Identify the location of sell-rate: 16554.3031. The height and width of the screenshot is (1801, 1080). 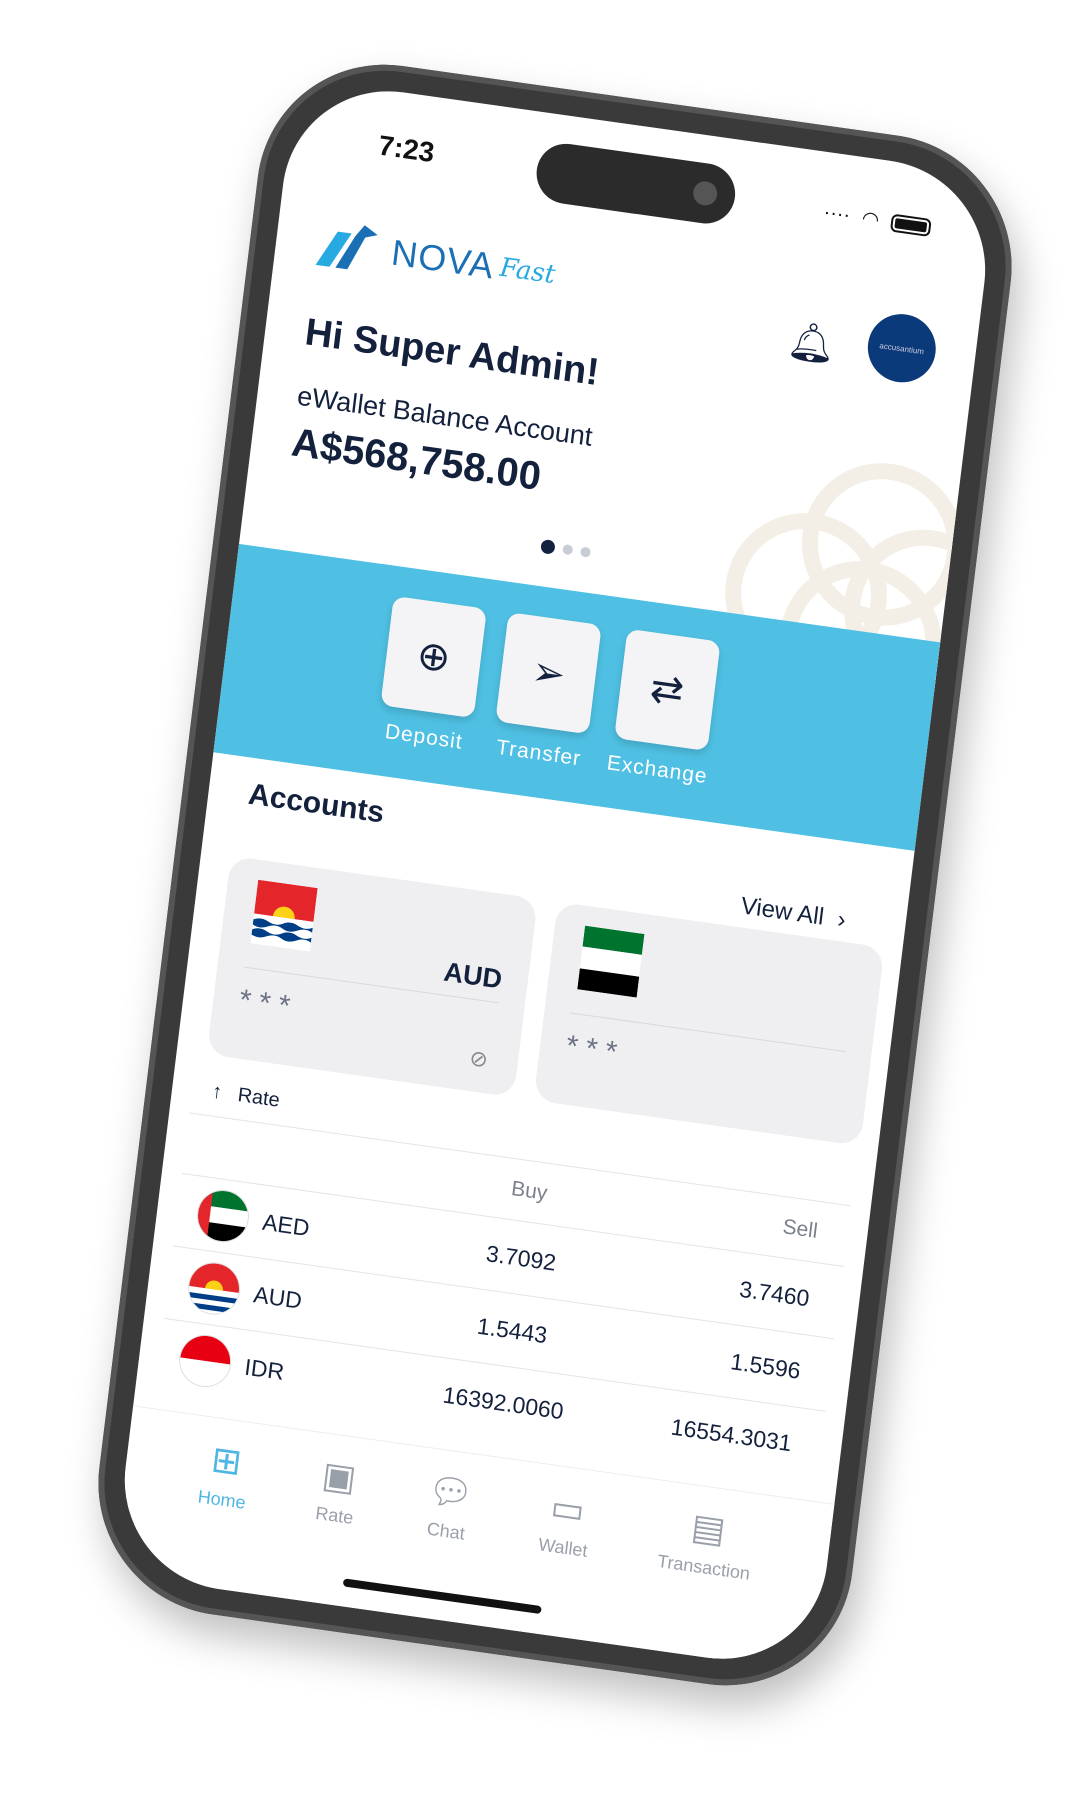
(731, 1434).